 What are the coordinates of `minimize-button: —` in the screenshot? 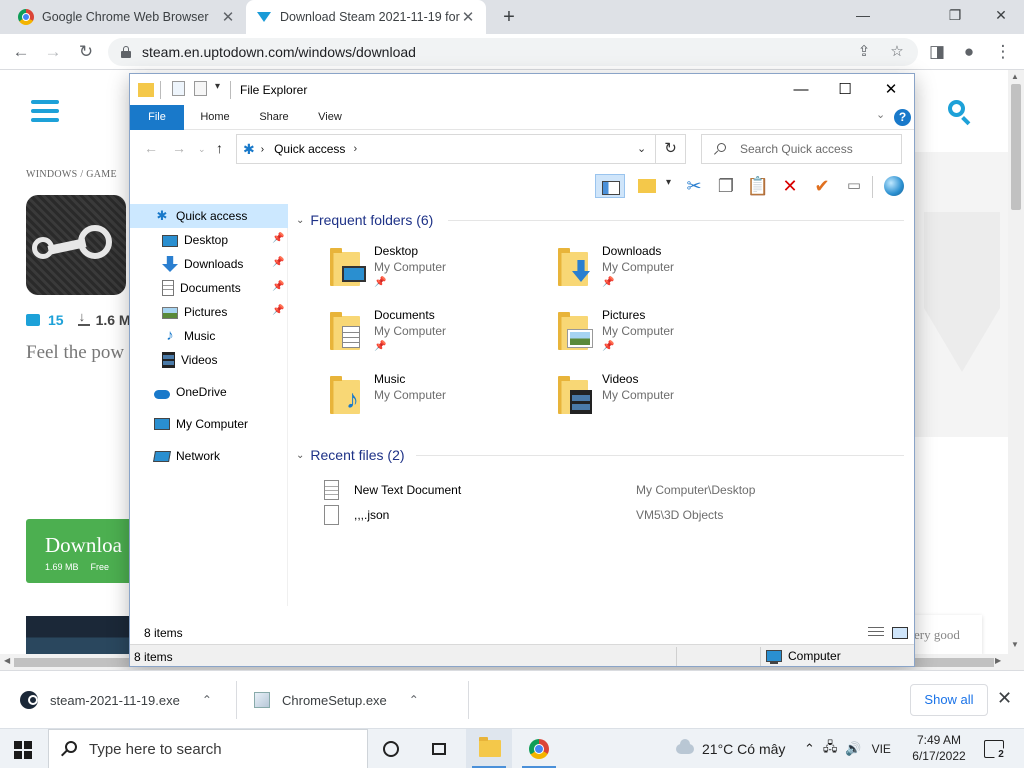 It's located at (863, 15).